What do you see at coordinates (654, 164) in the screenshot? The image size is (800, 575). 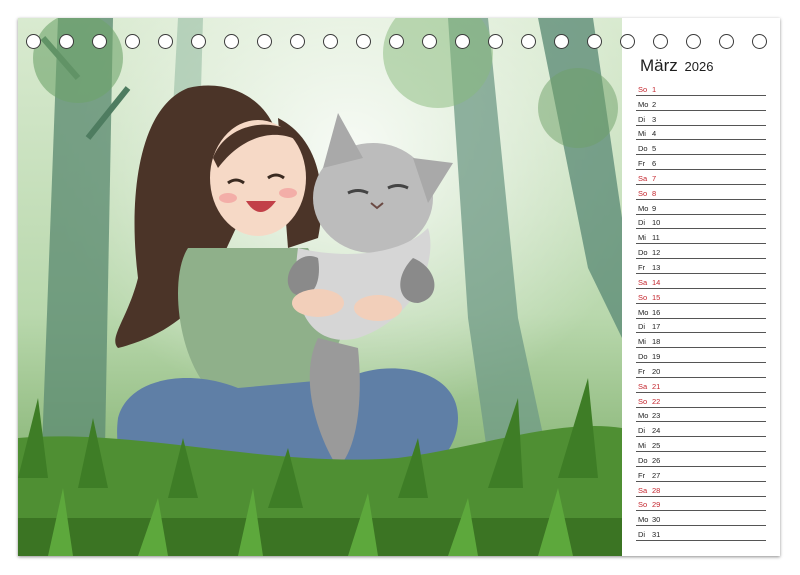 I see `day-number: 6` at bounding box center [654, 164].